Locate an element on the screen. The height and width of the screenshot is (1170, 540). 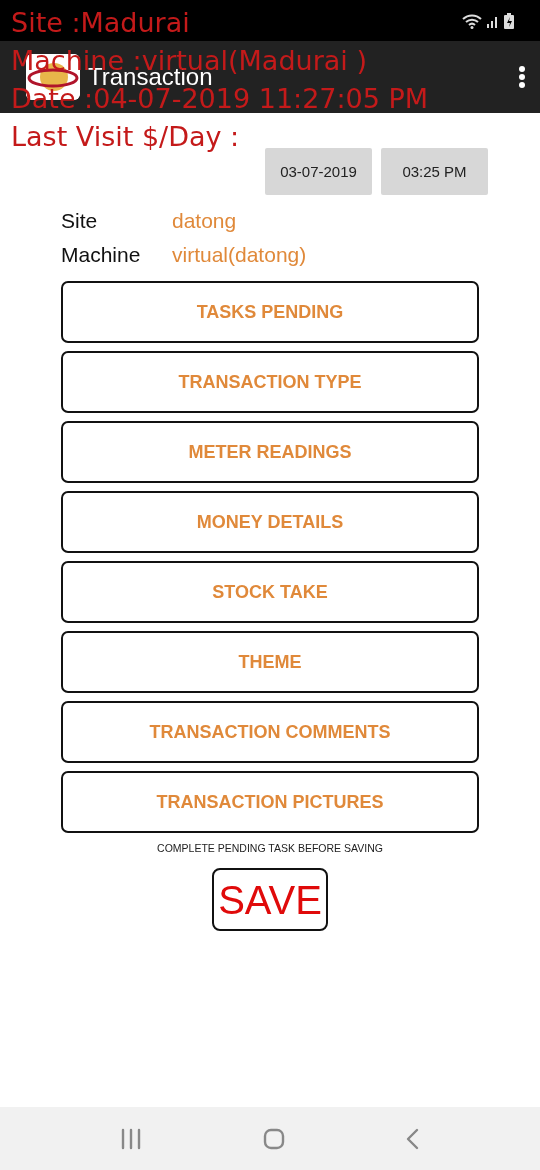
save-button: SAVE is located at coordinates (270, 899).